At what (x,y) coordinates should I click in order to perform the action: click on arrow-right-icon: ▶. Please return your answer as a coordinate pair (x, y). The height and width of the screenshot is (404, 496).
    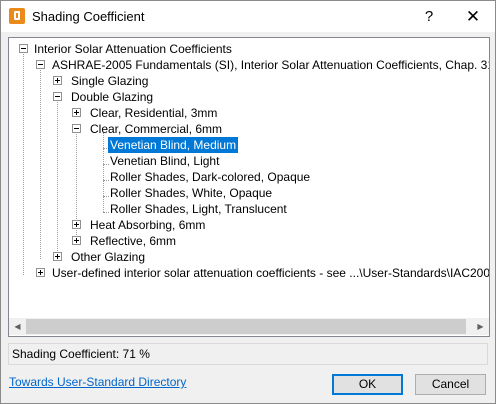
    Looking at the image, I should click on (480, 326).